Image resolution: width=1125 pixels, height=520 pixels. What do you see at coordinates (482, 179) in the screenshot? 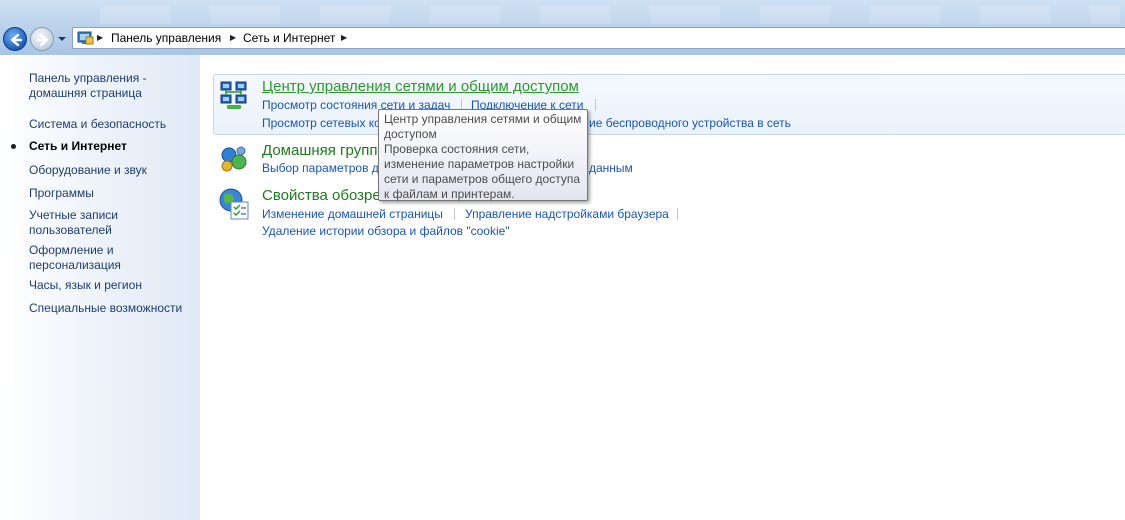
I see `tooltip-line: сети и параметров общего доступа` at bounding box center [482, 179].